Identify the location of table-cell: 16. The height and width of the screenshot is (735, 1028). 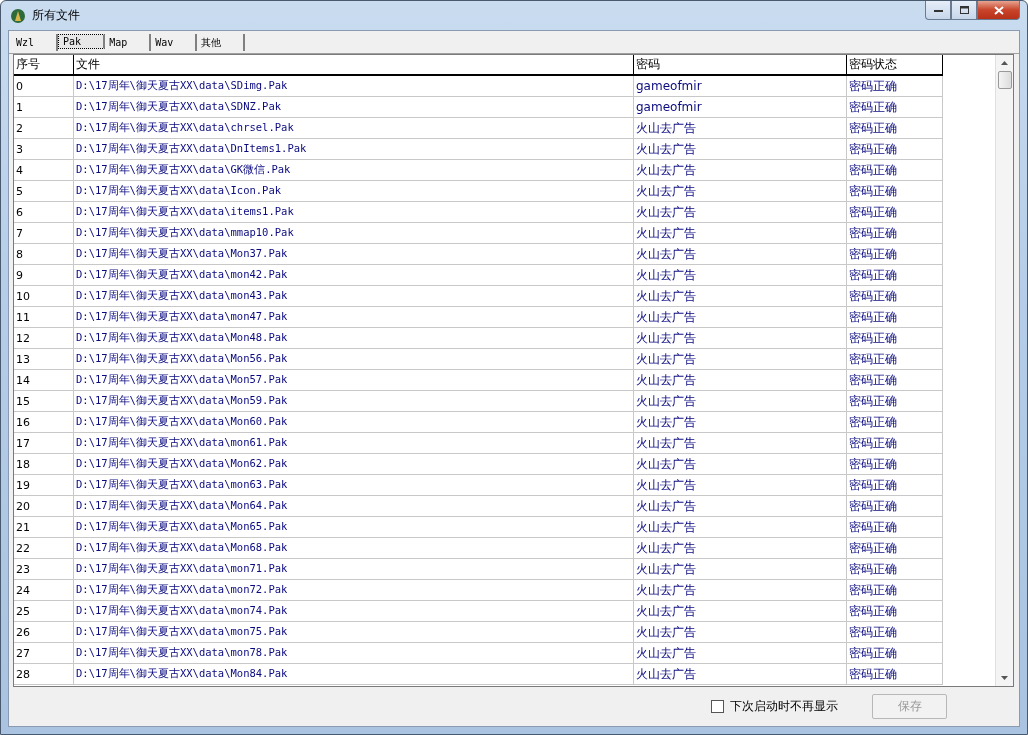
(44, 422).